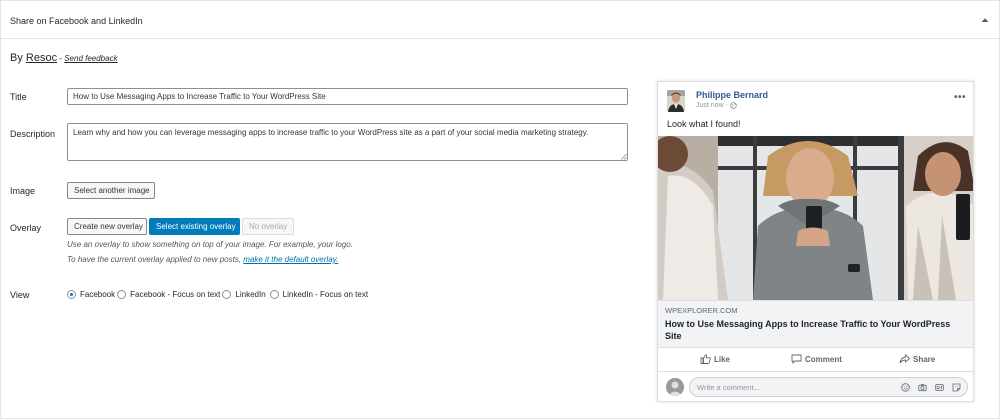 The height and width of the screenshot is (419, 1000). I want to click on radio-facebook, so click(71, 294).